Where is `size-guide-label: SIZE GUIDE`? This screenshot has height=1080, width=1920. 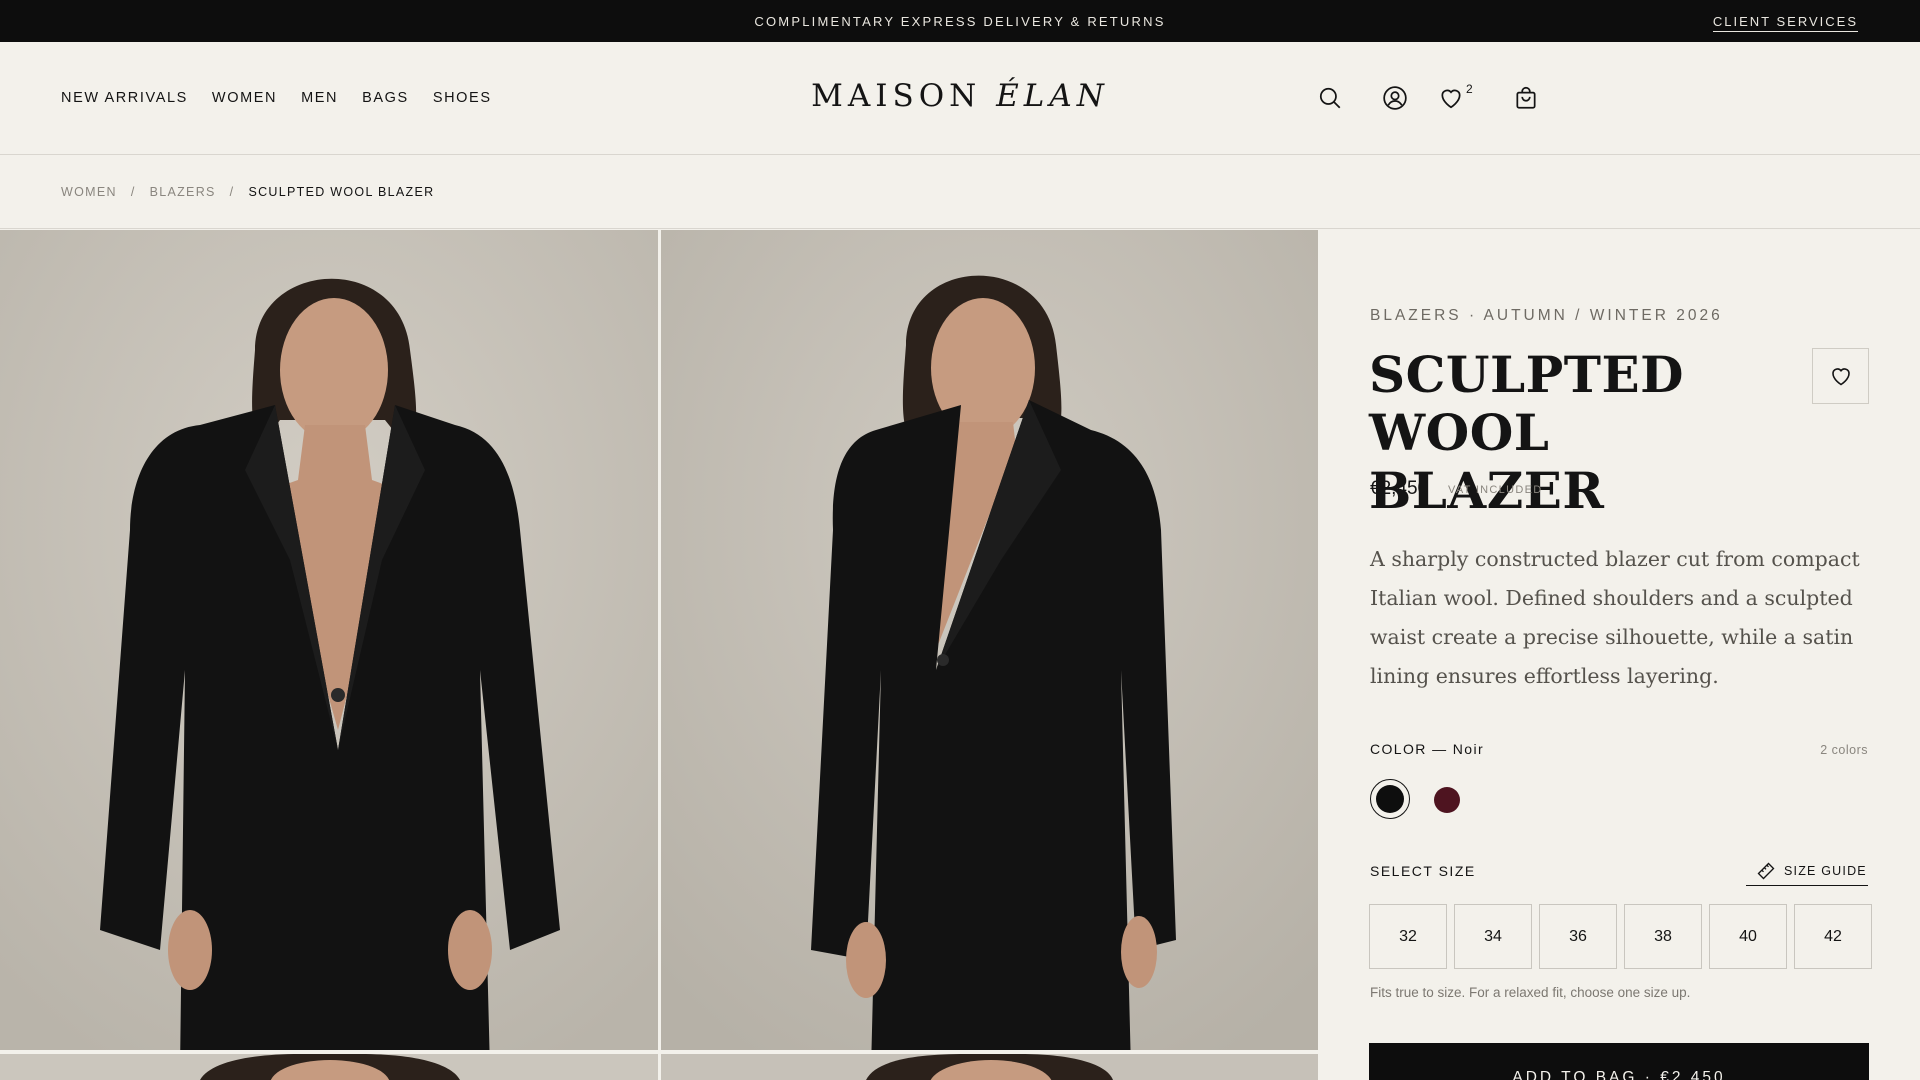 size-guide-label: SIZE GUIDE is located at coordinates (1825, 870).